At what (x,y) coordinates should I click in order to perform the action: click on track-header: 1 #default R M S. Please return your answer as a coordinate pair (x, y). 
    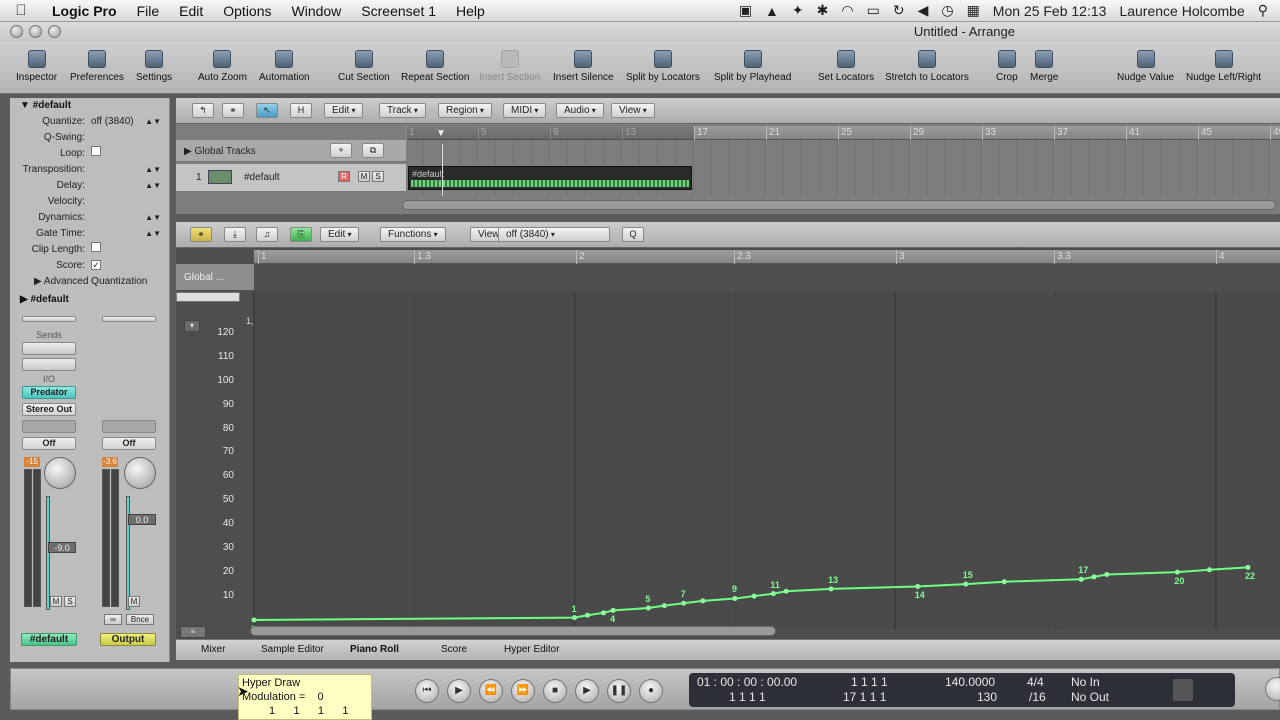
    Looking at the image, I should click on (291, 178).